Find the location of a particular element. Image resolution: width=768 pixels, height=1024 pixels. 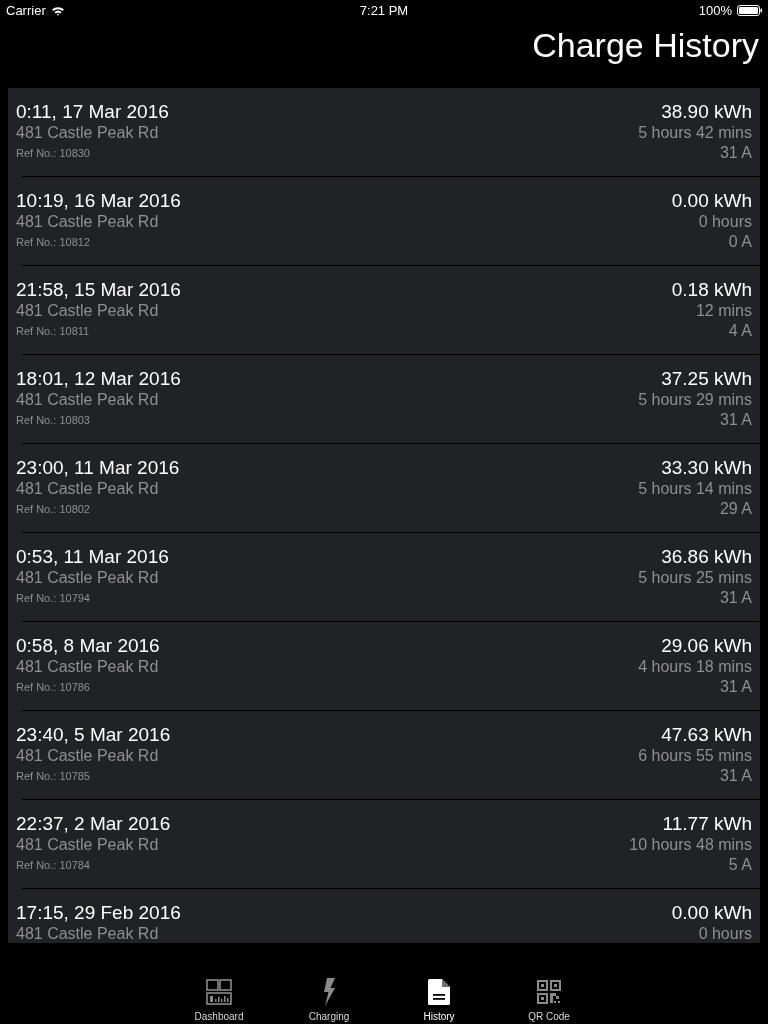

duration-text: 4 hours 18 mins is located at coordinates (695, 667).